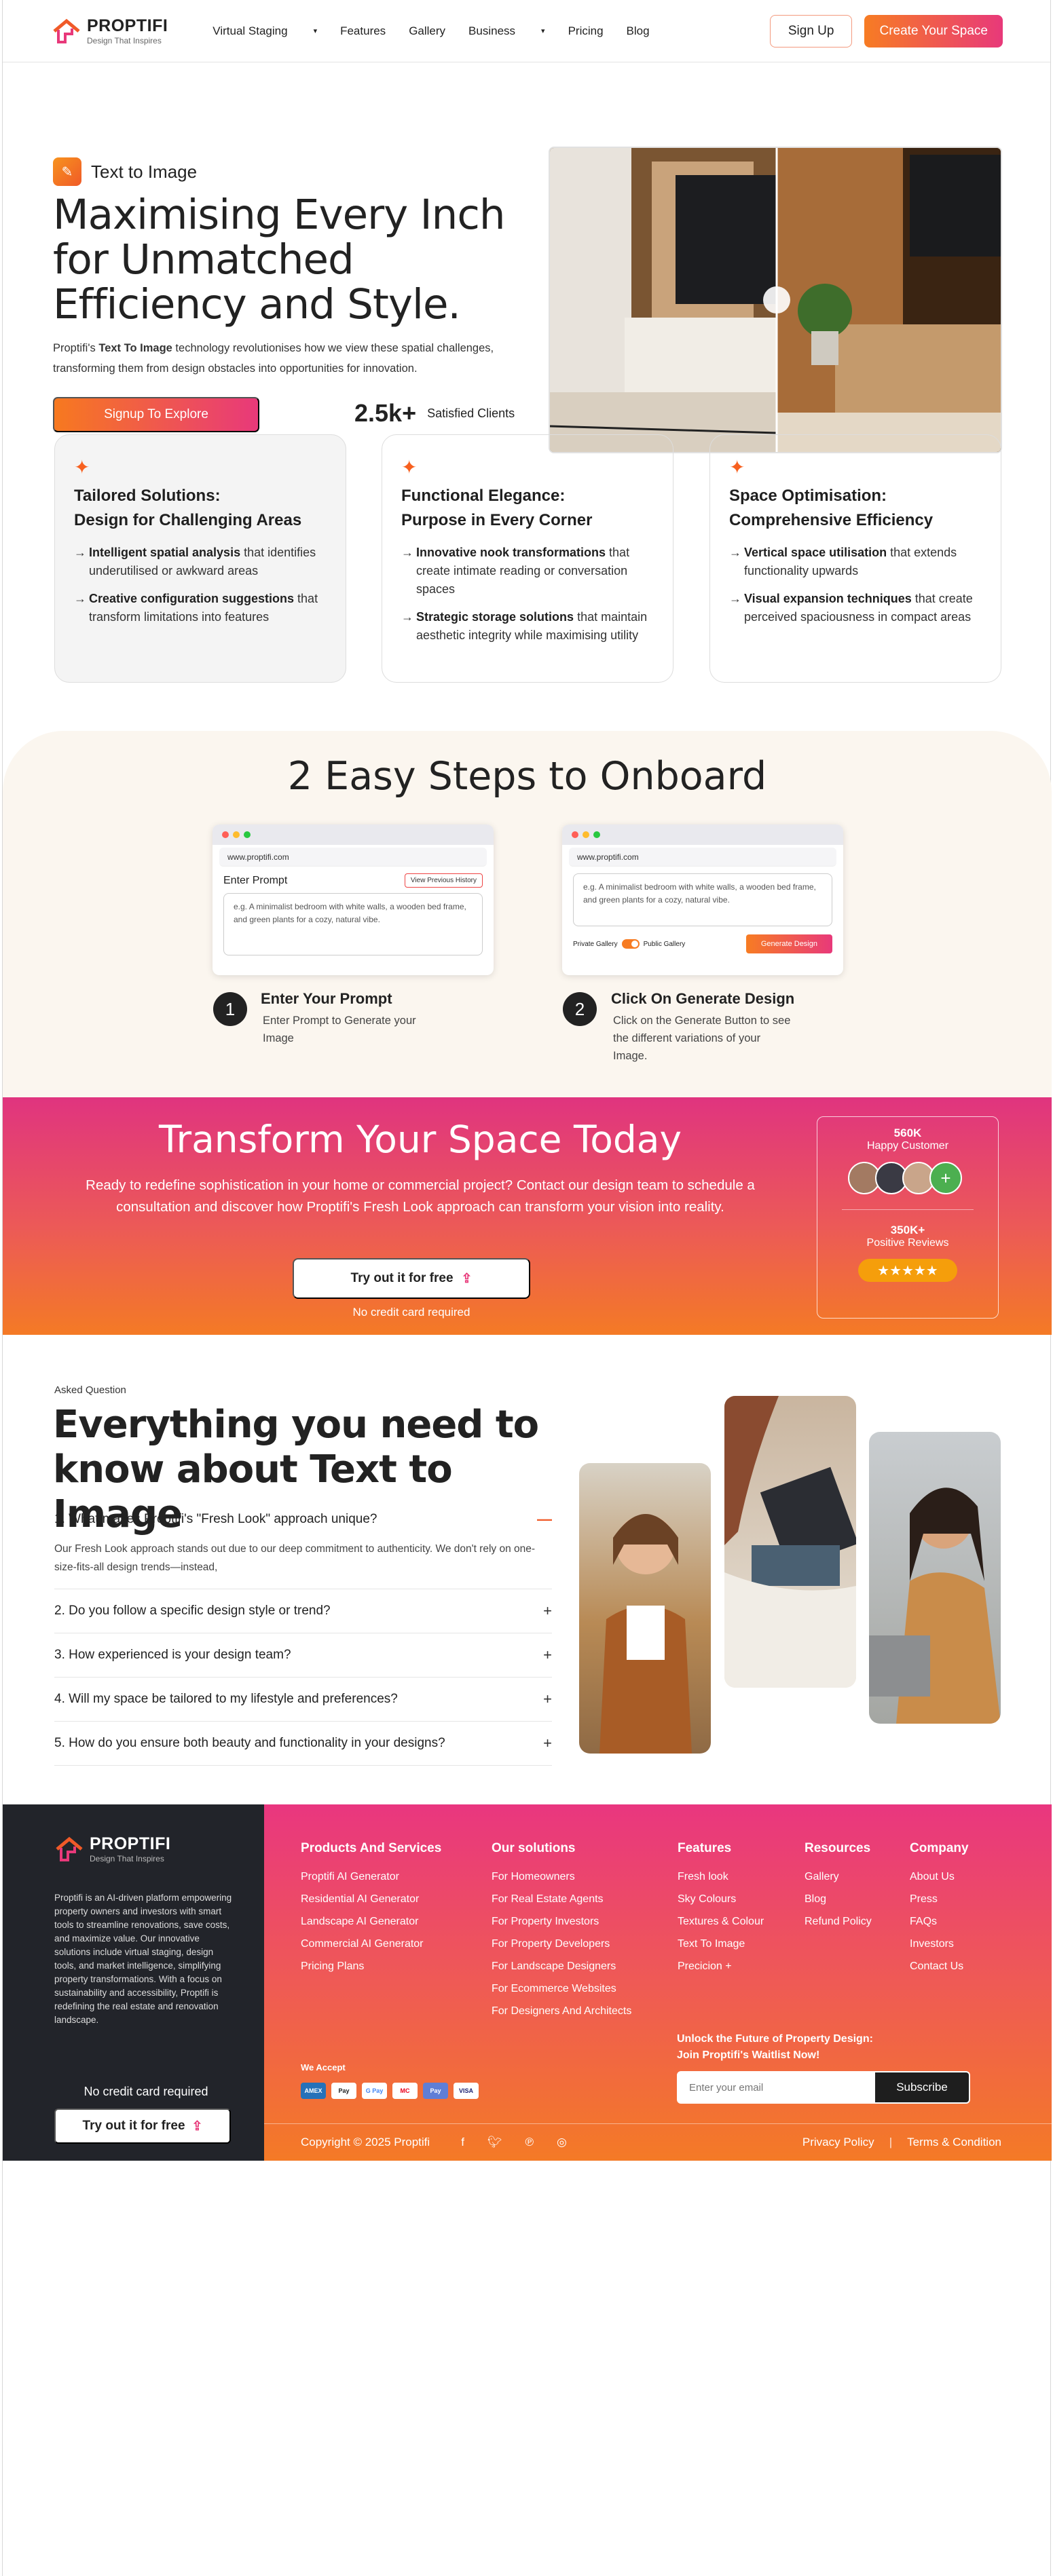 The width and height of the screenshot is (1053, 2576). What do you see at coordinates (467, 2091) in the screenshot?
I see `visa-icon: VISA` at bounding box center [467, 2091].